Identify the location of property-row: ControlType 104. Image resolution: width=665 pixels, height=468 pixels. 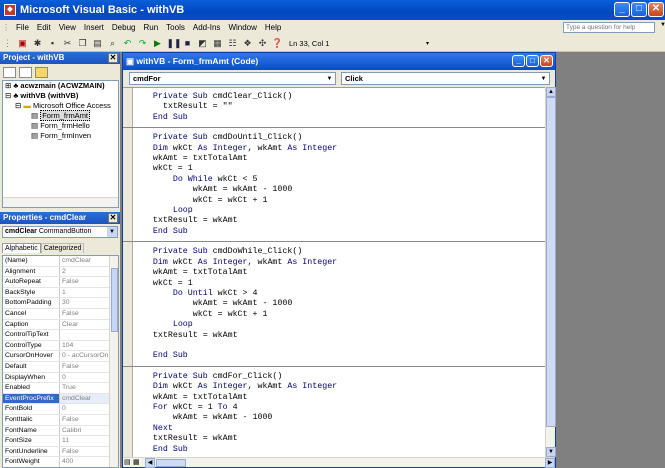
(60, 346).